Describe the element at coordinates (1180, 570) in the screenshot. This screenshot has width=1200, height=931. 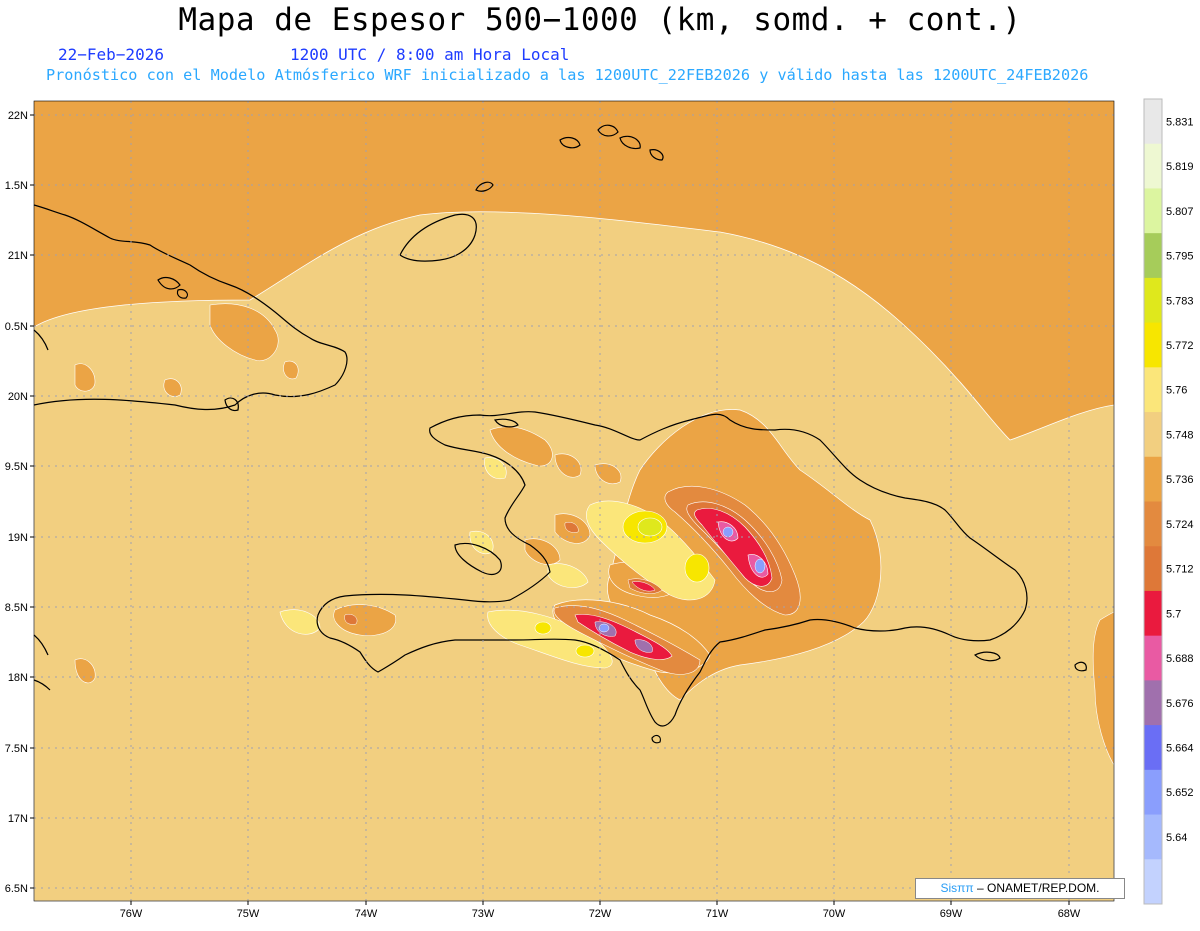
I see `colorbar-label: 5.712` at that location.